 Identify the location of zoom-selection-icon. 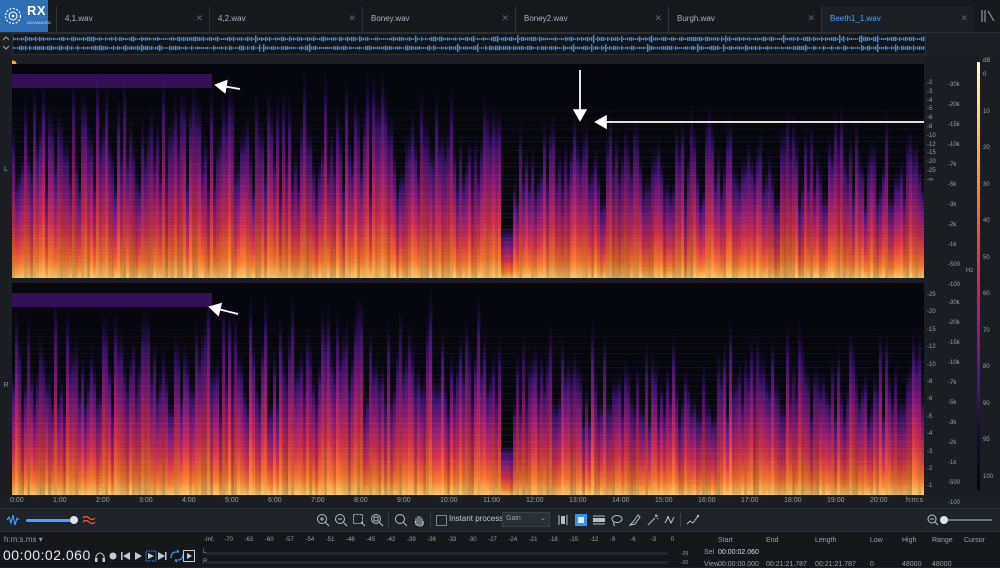
(359, 520).